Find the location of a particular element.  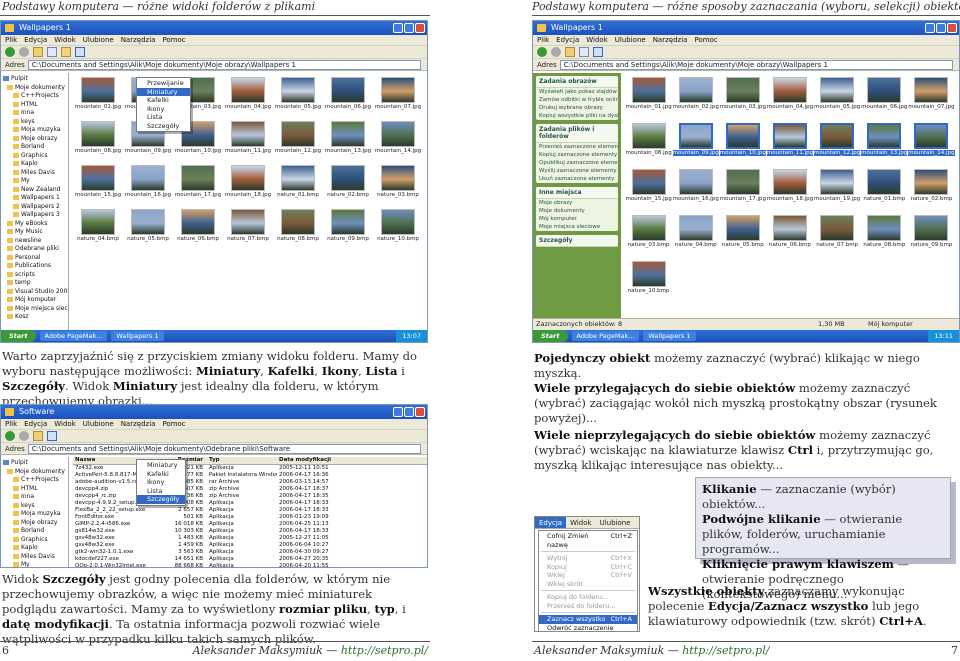

menu-item: Narzędzia is located at coordinates (138, 424).